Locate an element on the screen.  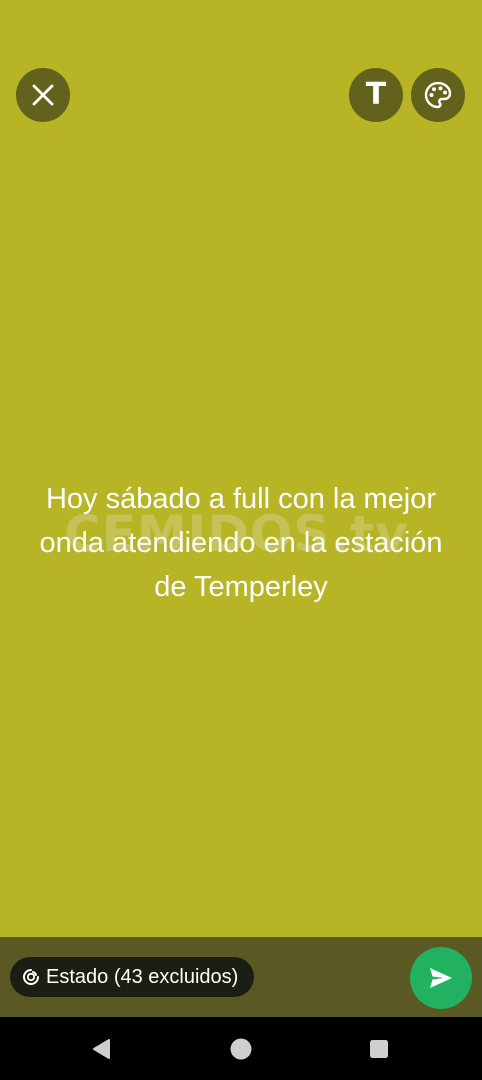
send-button is located at coordinates (441, 978).